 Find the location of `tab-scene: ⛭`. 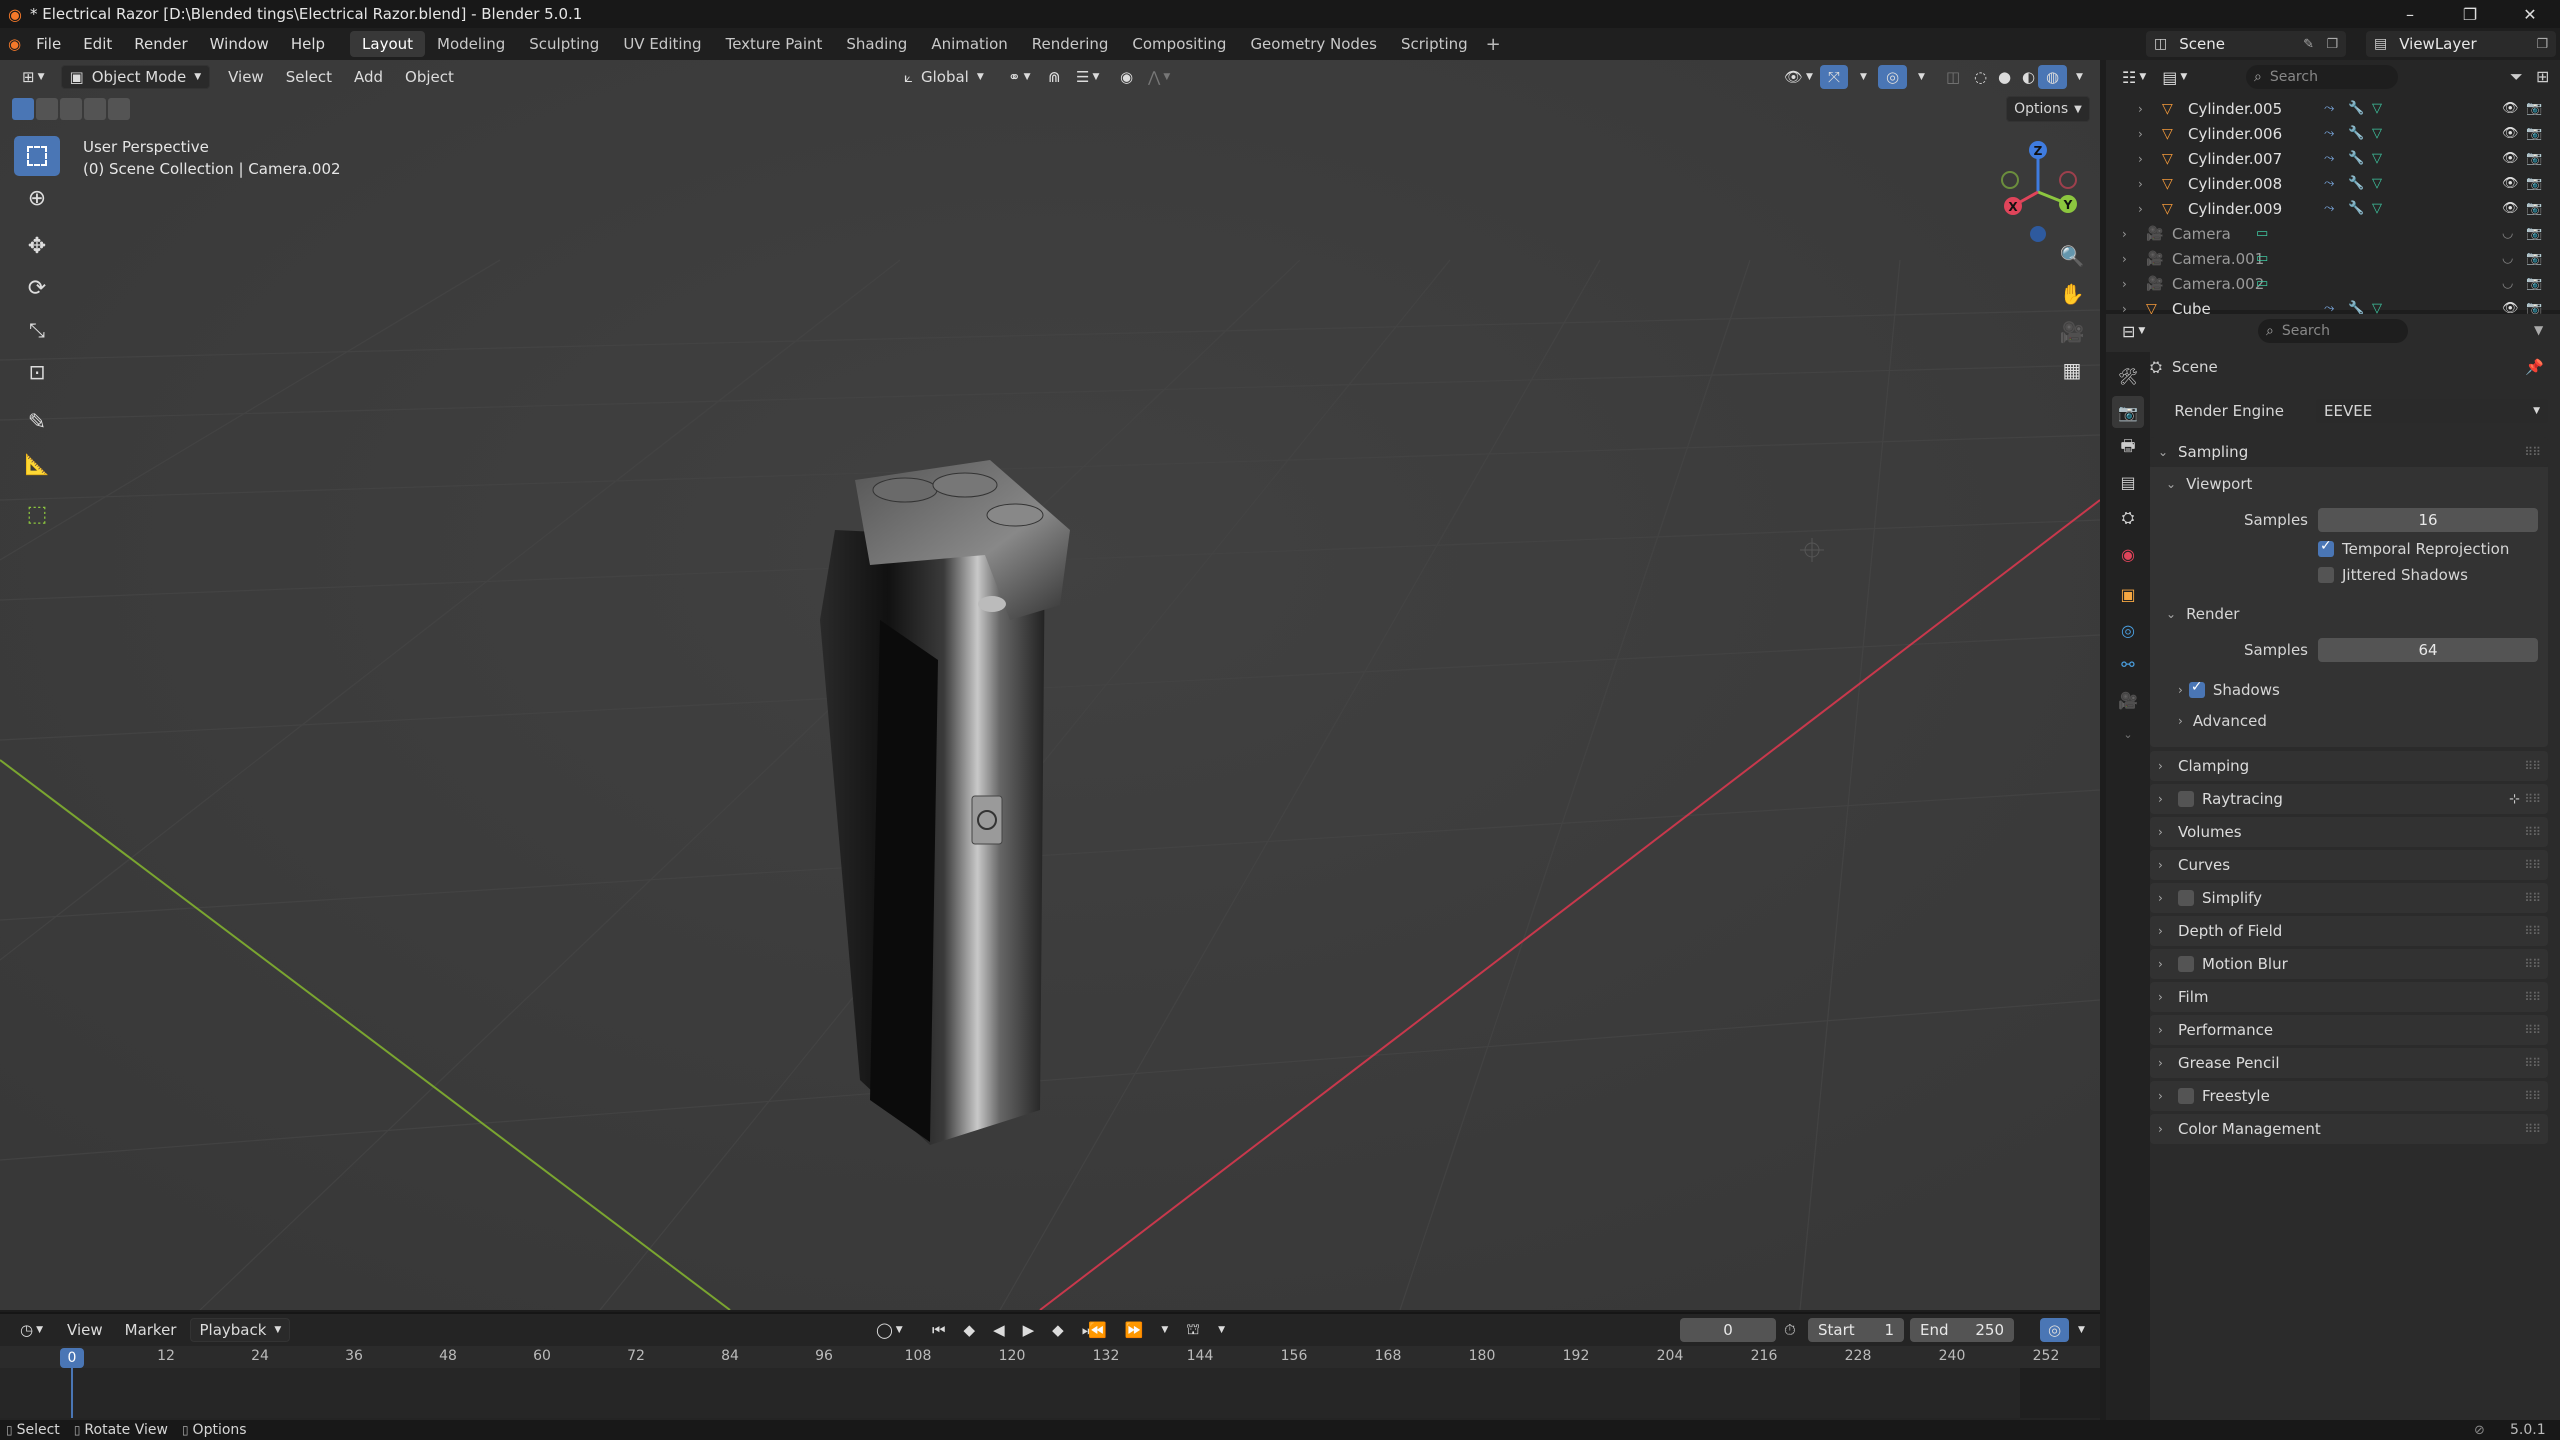

tab-scene: ⛭ is located at coordinates (2128, 518).